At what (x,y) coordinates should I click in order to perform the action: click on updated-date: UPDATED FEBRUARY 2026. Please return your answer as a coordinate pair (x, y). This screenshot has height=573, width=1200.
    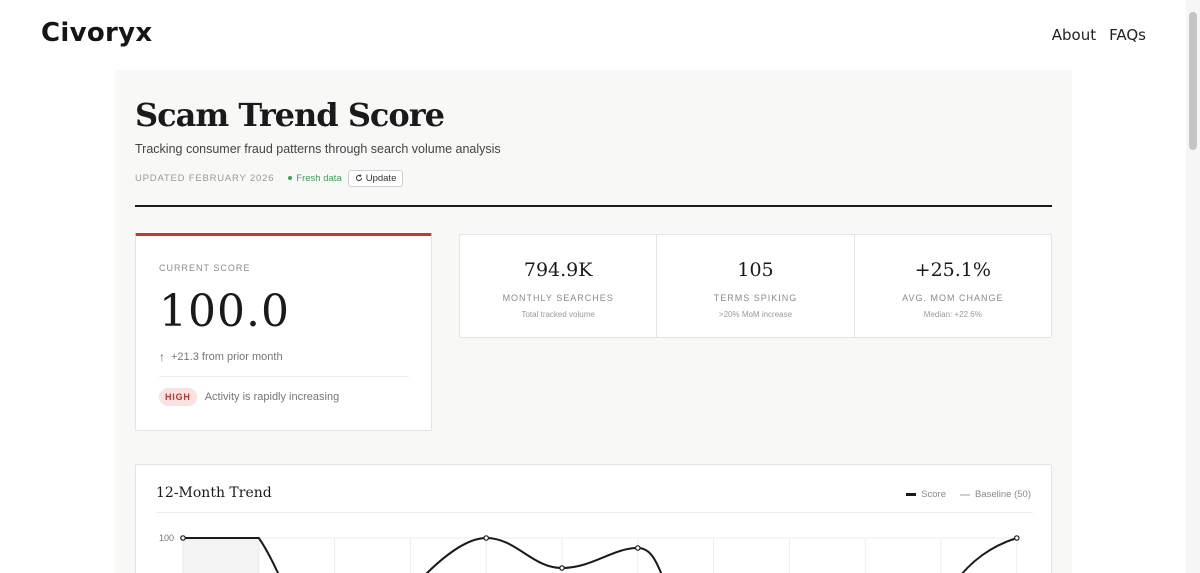
    Looking at the image, I should click on (205, 178).